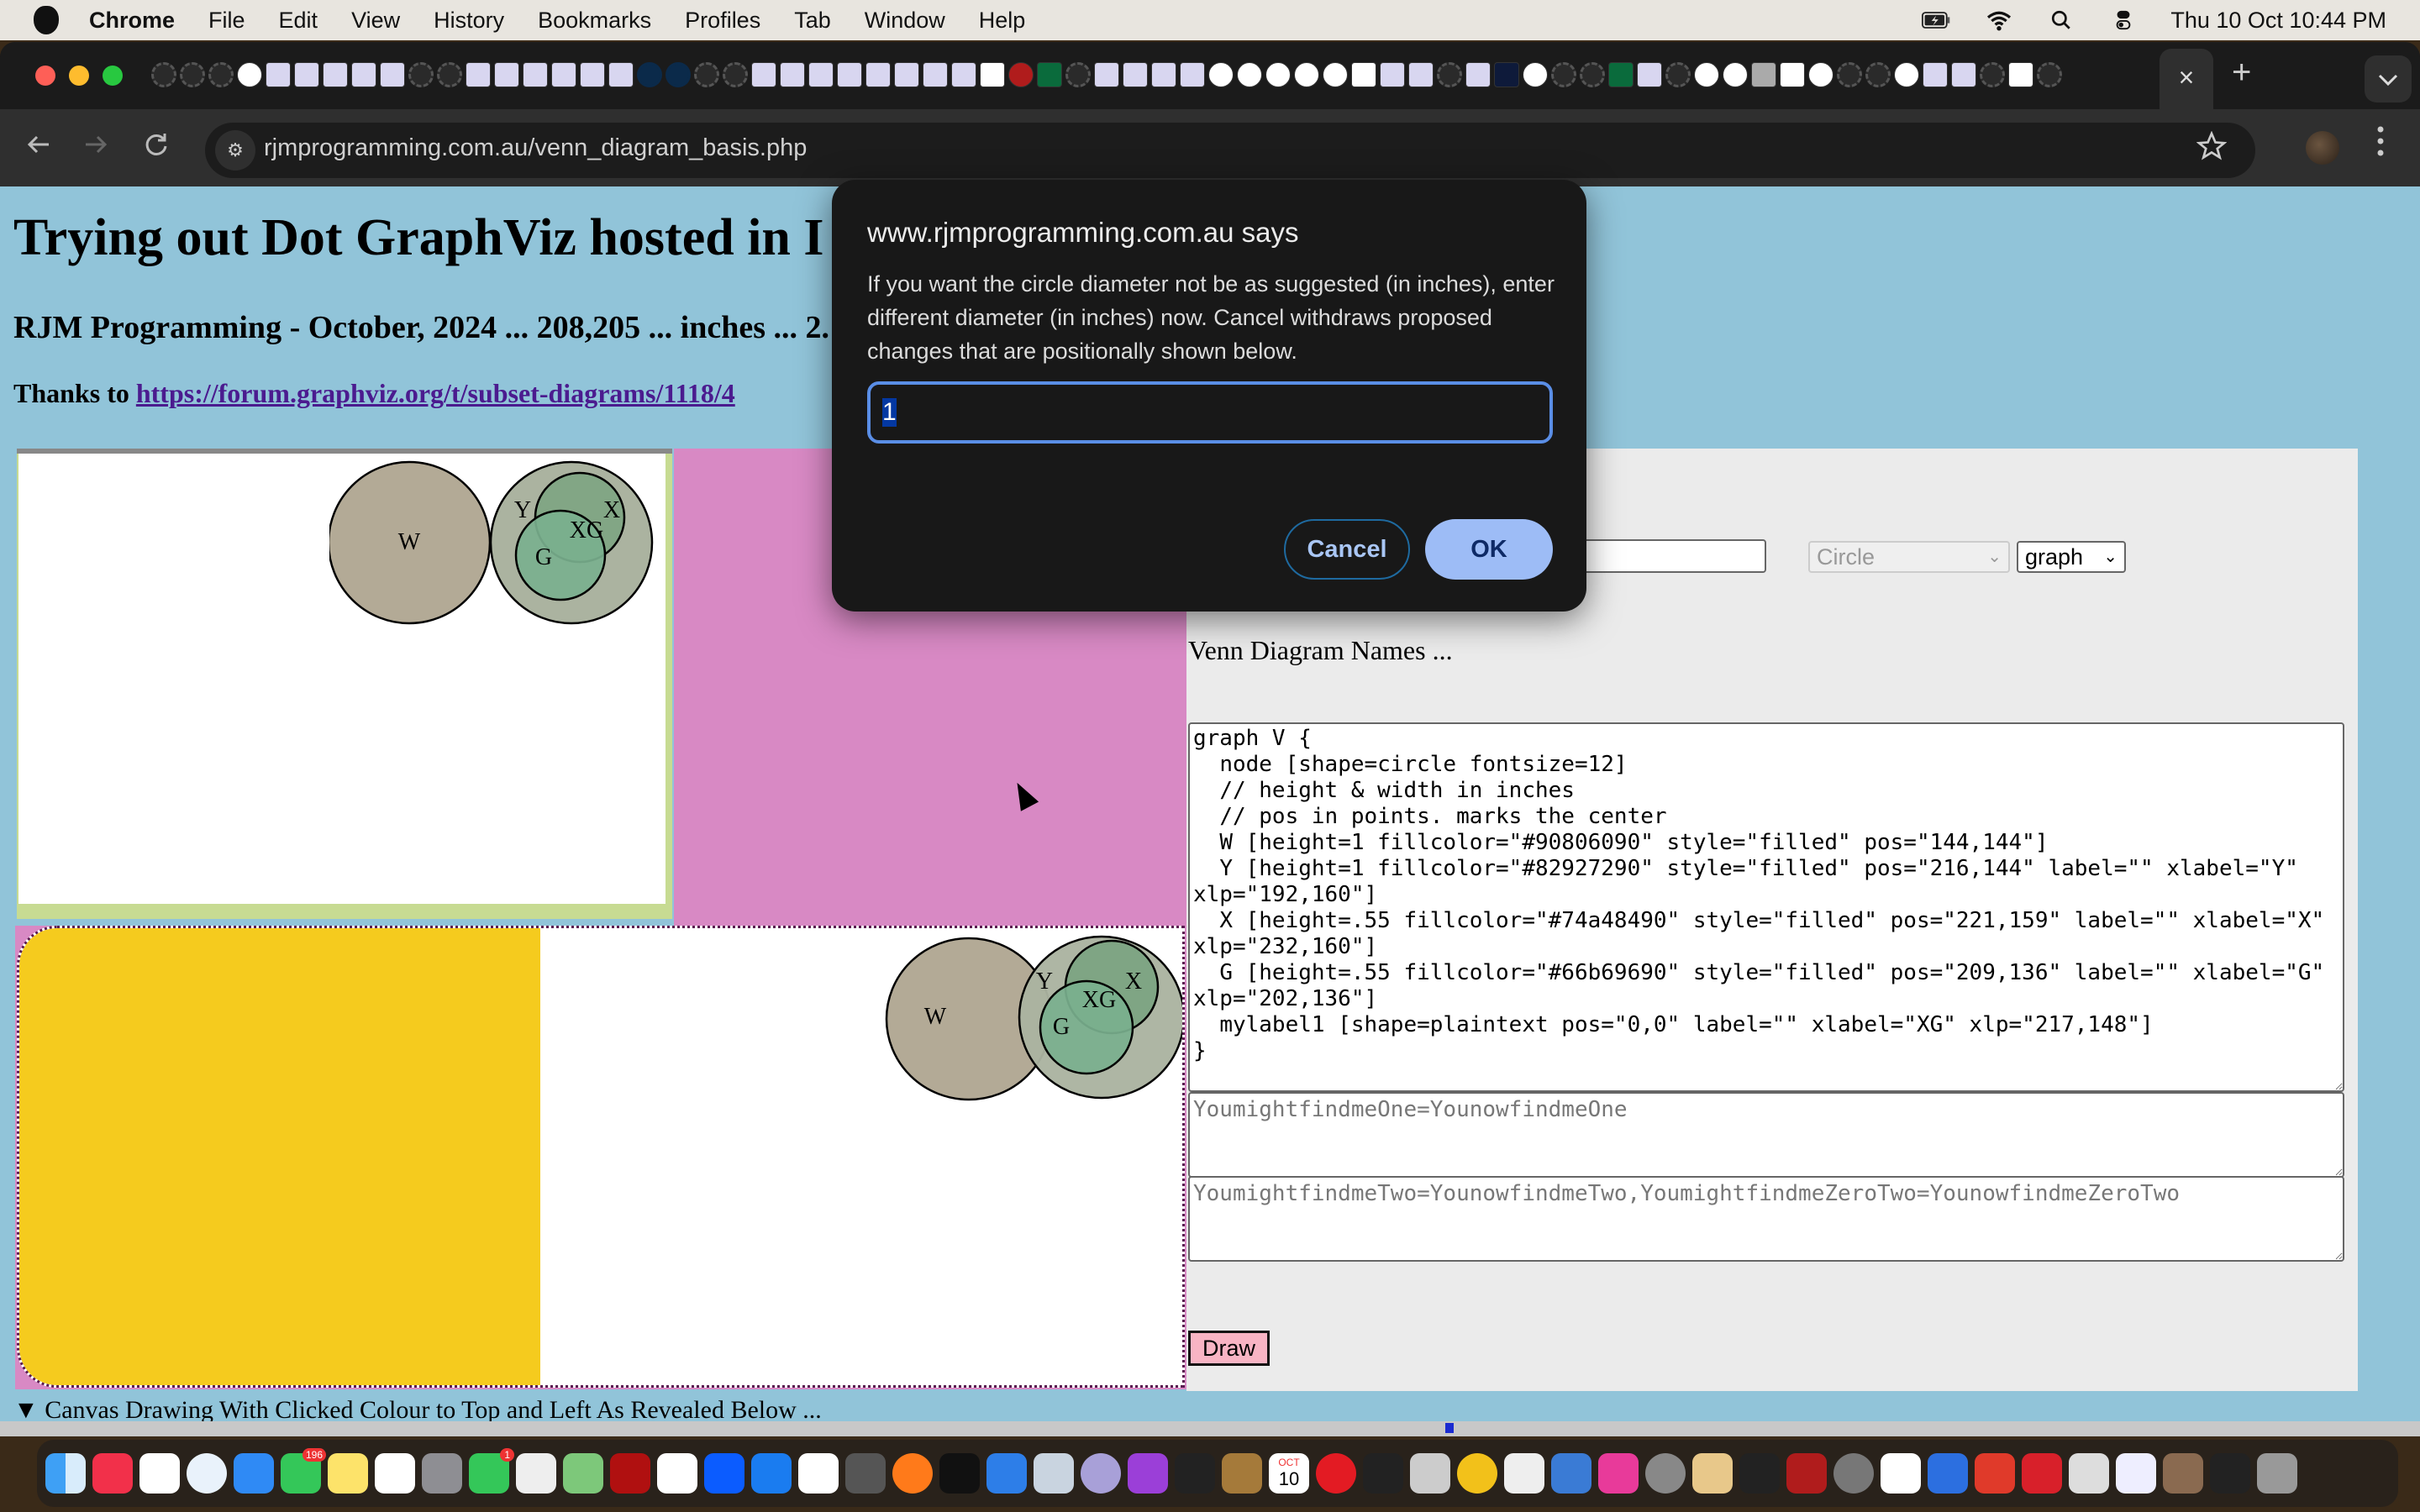  I want to click on zoom-window-button, so click(113, 76).